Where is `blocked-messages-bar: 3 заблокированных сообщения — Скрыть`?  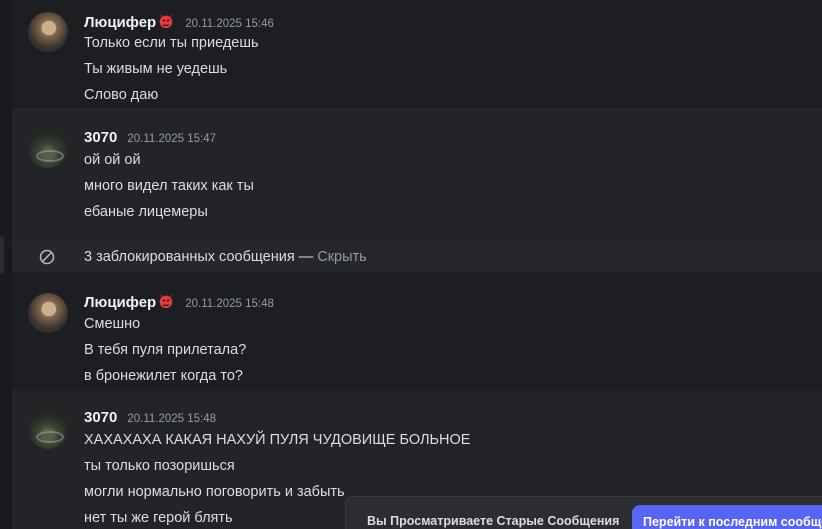 blocked-messages-bar: 3 заблокированных сообщения — Скрыть is located at coordinates (417, 257).